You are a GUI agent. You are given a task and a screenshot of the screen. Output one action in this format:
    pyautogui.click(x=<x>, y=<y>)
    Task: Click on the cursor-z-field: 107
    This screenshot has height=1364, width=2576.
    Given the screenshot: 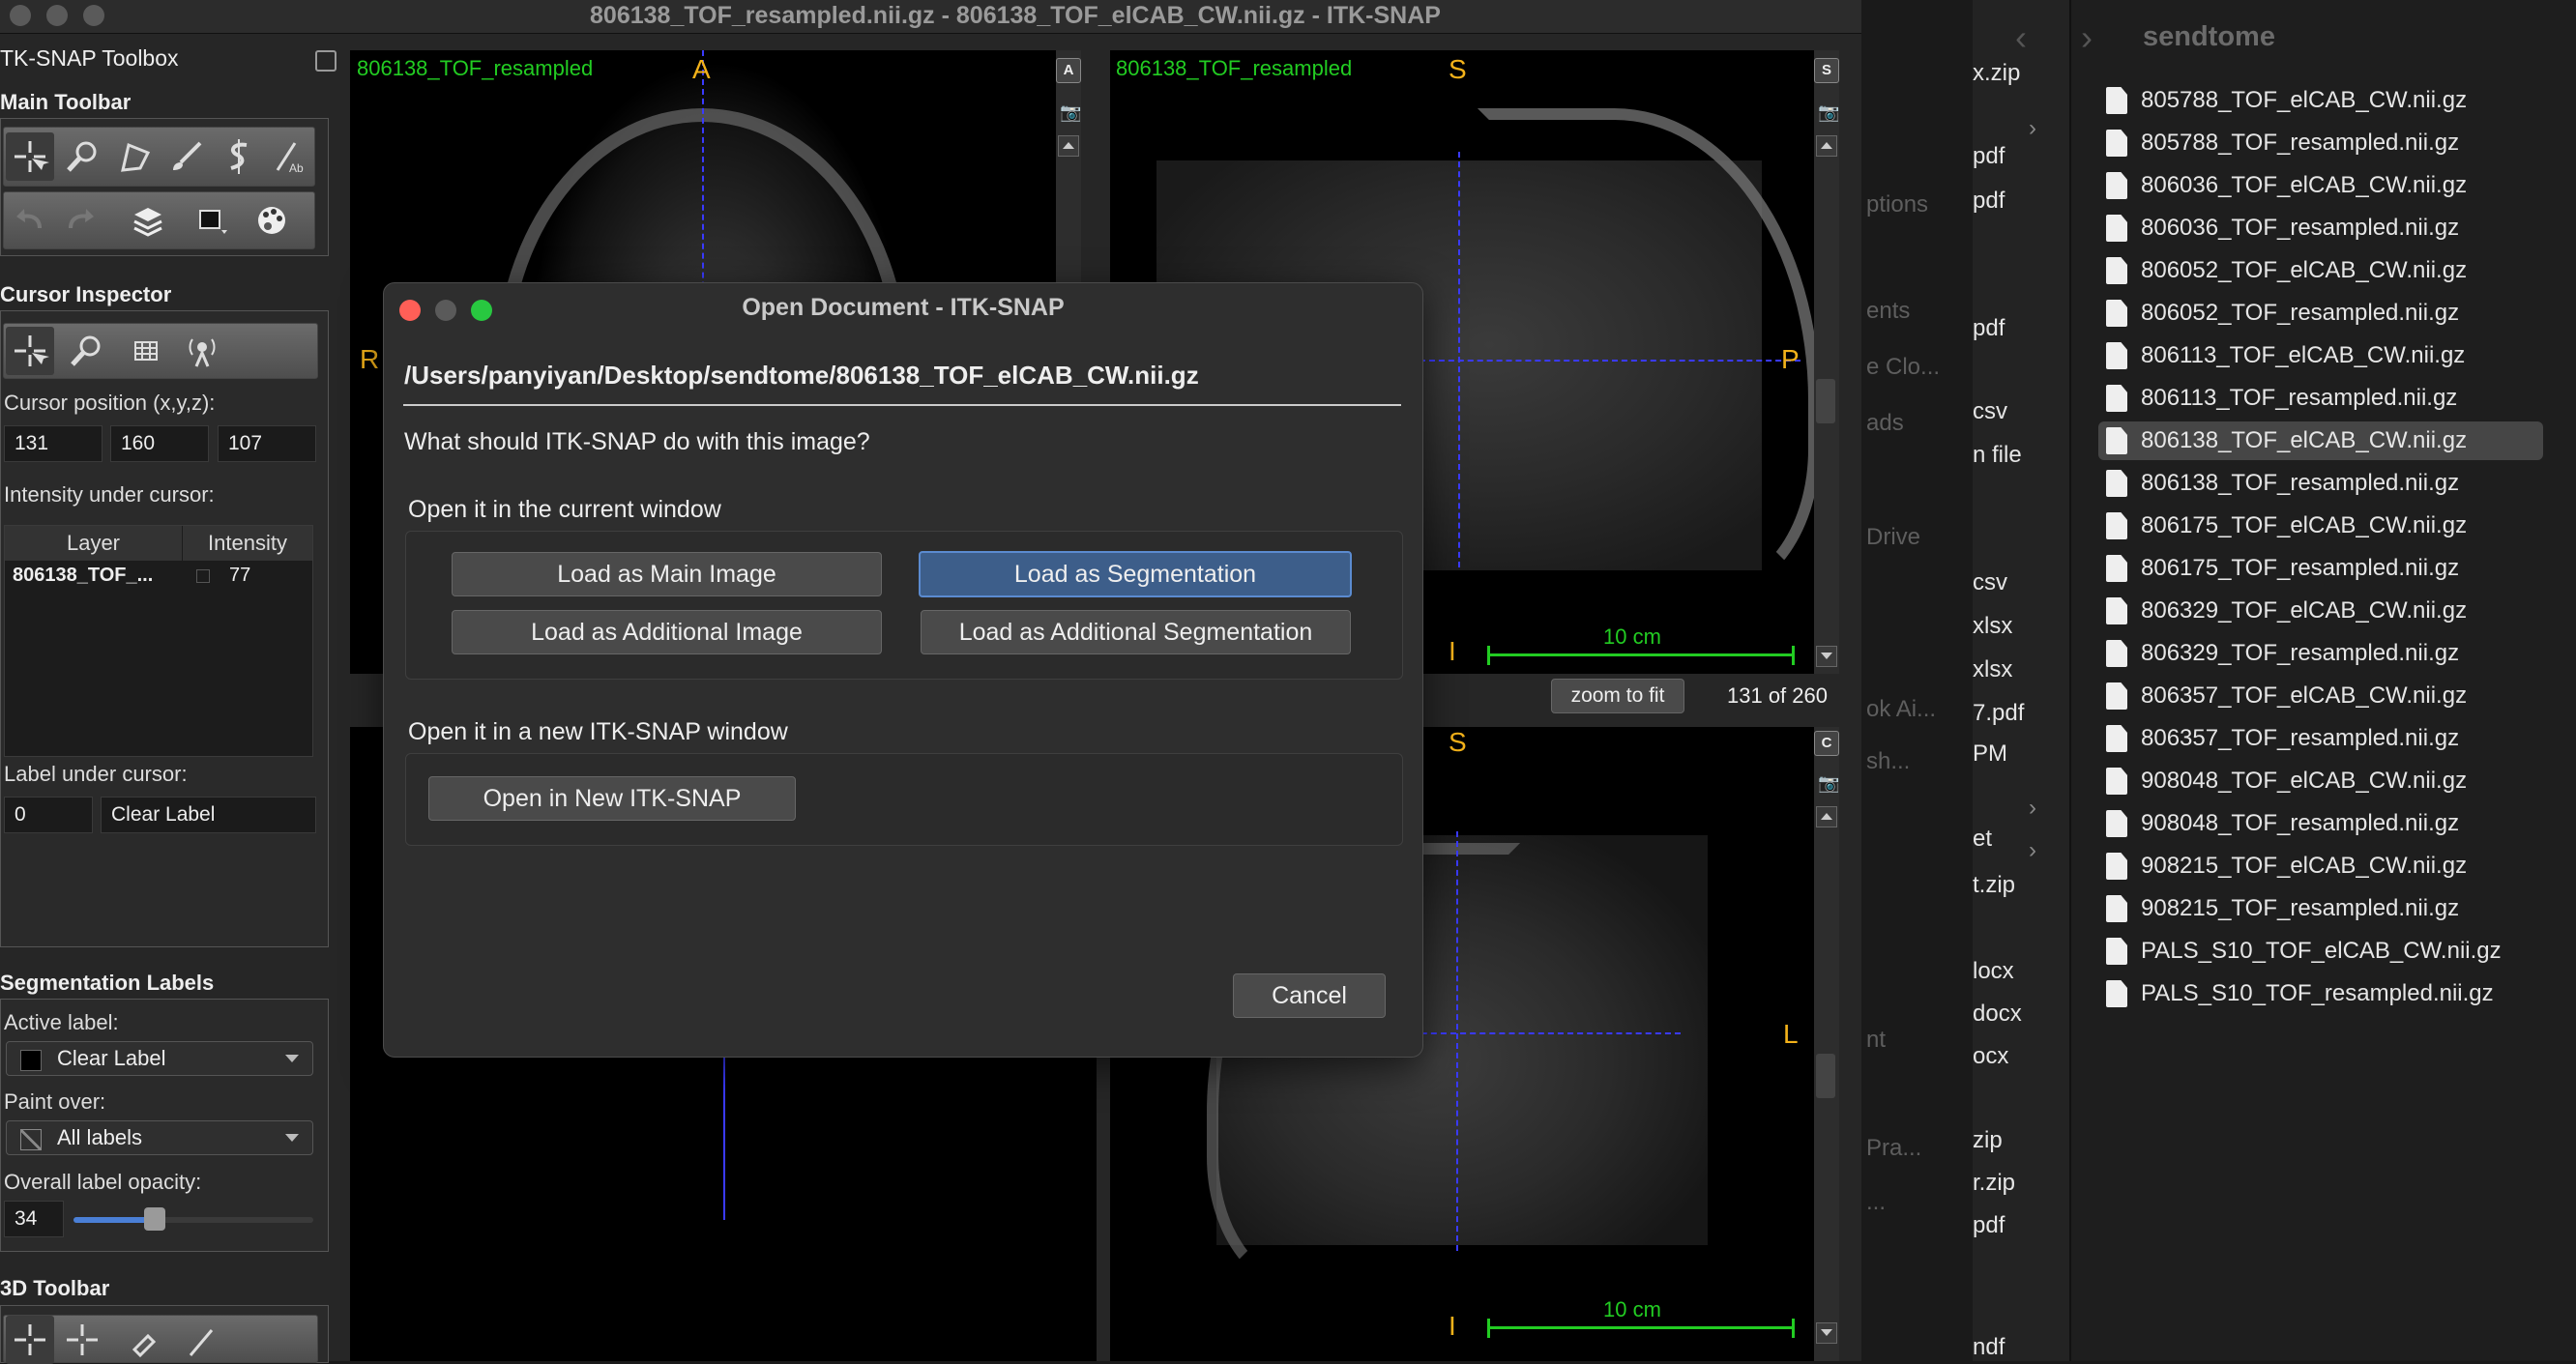 What is the action you would take?
    pyautogui.click(x=267, y=443)
    